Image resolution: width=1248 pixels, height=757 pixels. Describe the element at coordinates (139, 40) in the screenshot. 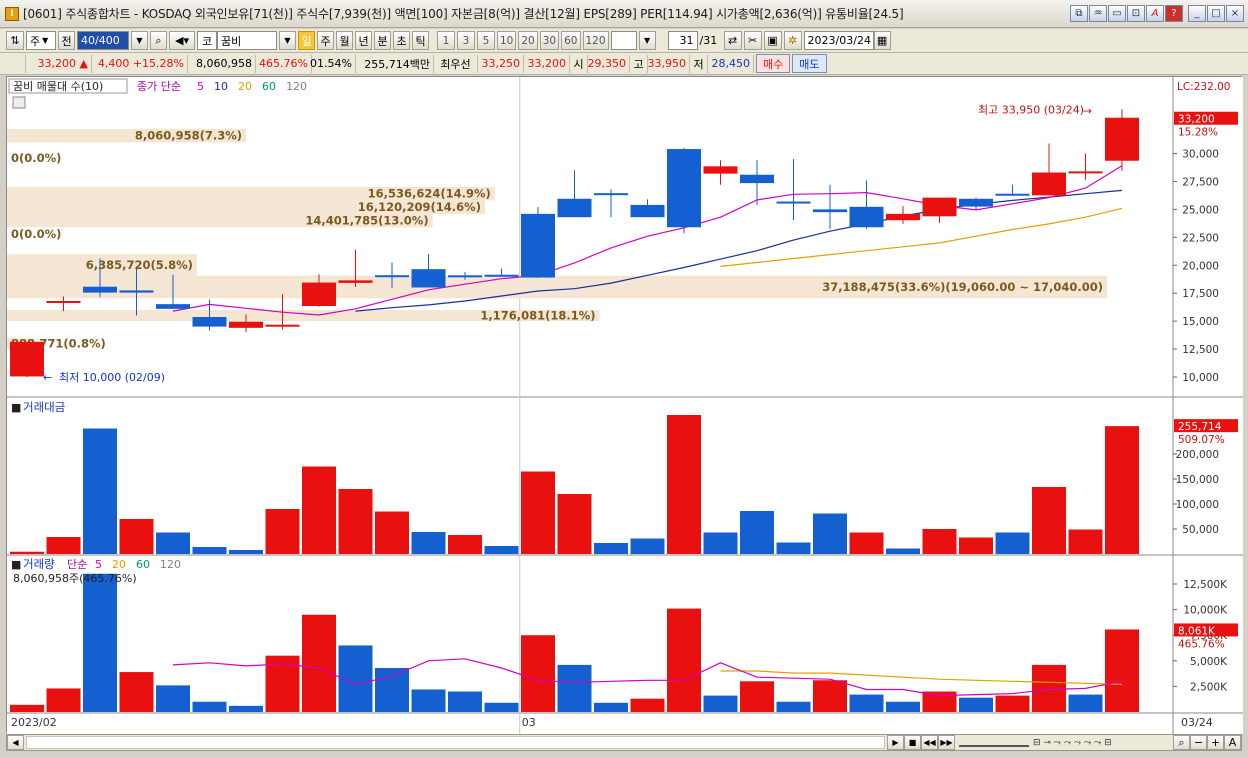

I see `count-dropdown-icon: ▼` at that location.